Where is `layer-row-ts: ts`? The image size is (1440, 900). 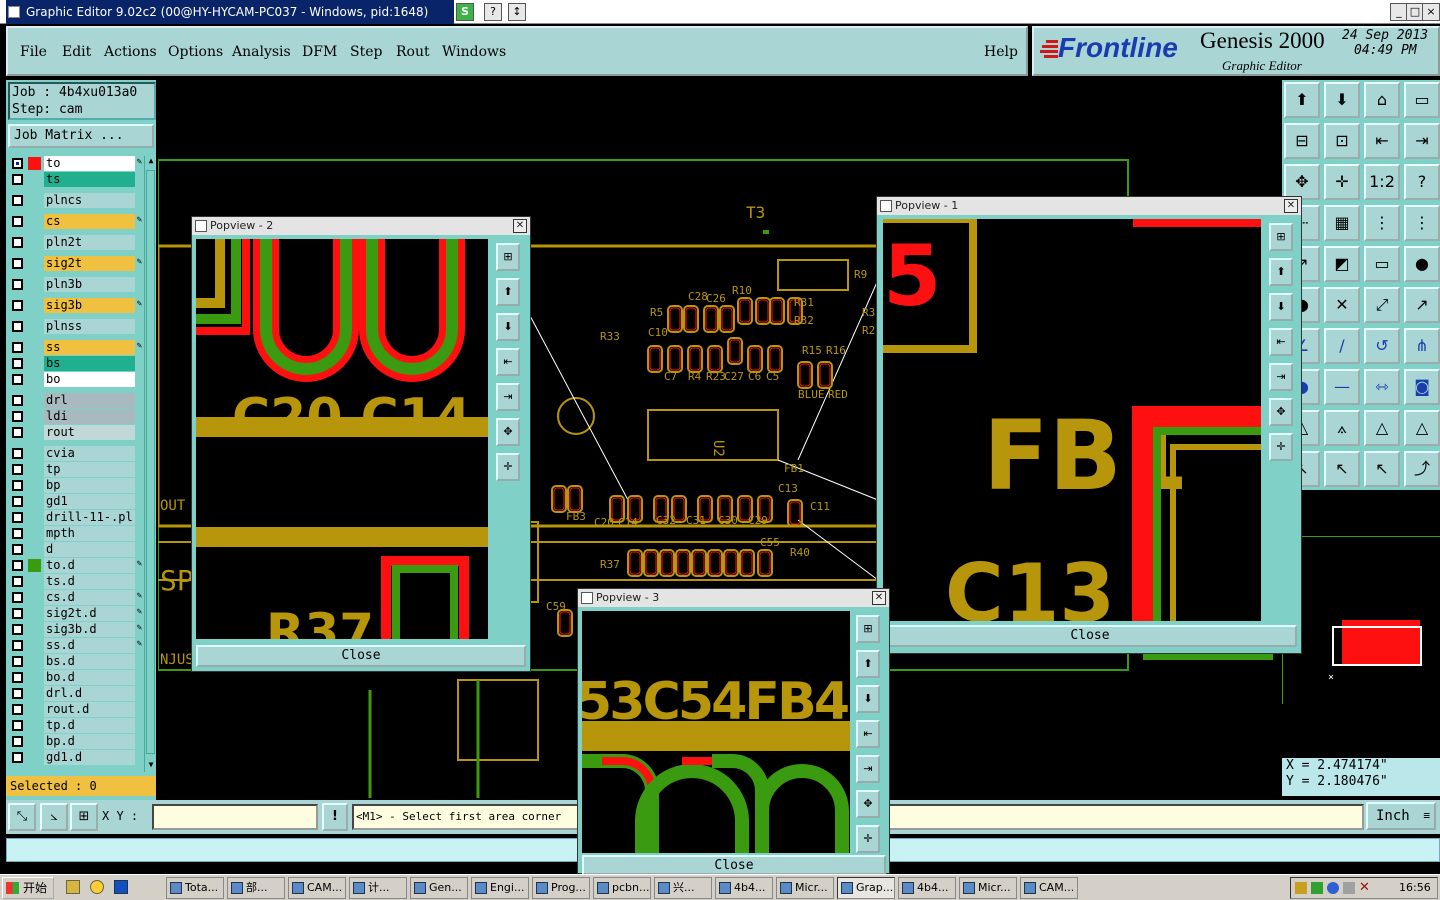
layer-row-ts: ts is located at coordinates (76, 179).